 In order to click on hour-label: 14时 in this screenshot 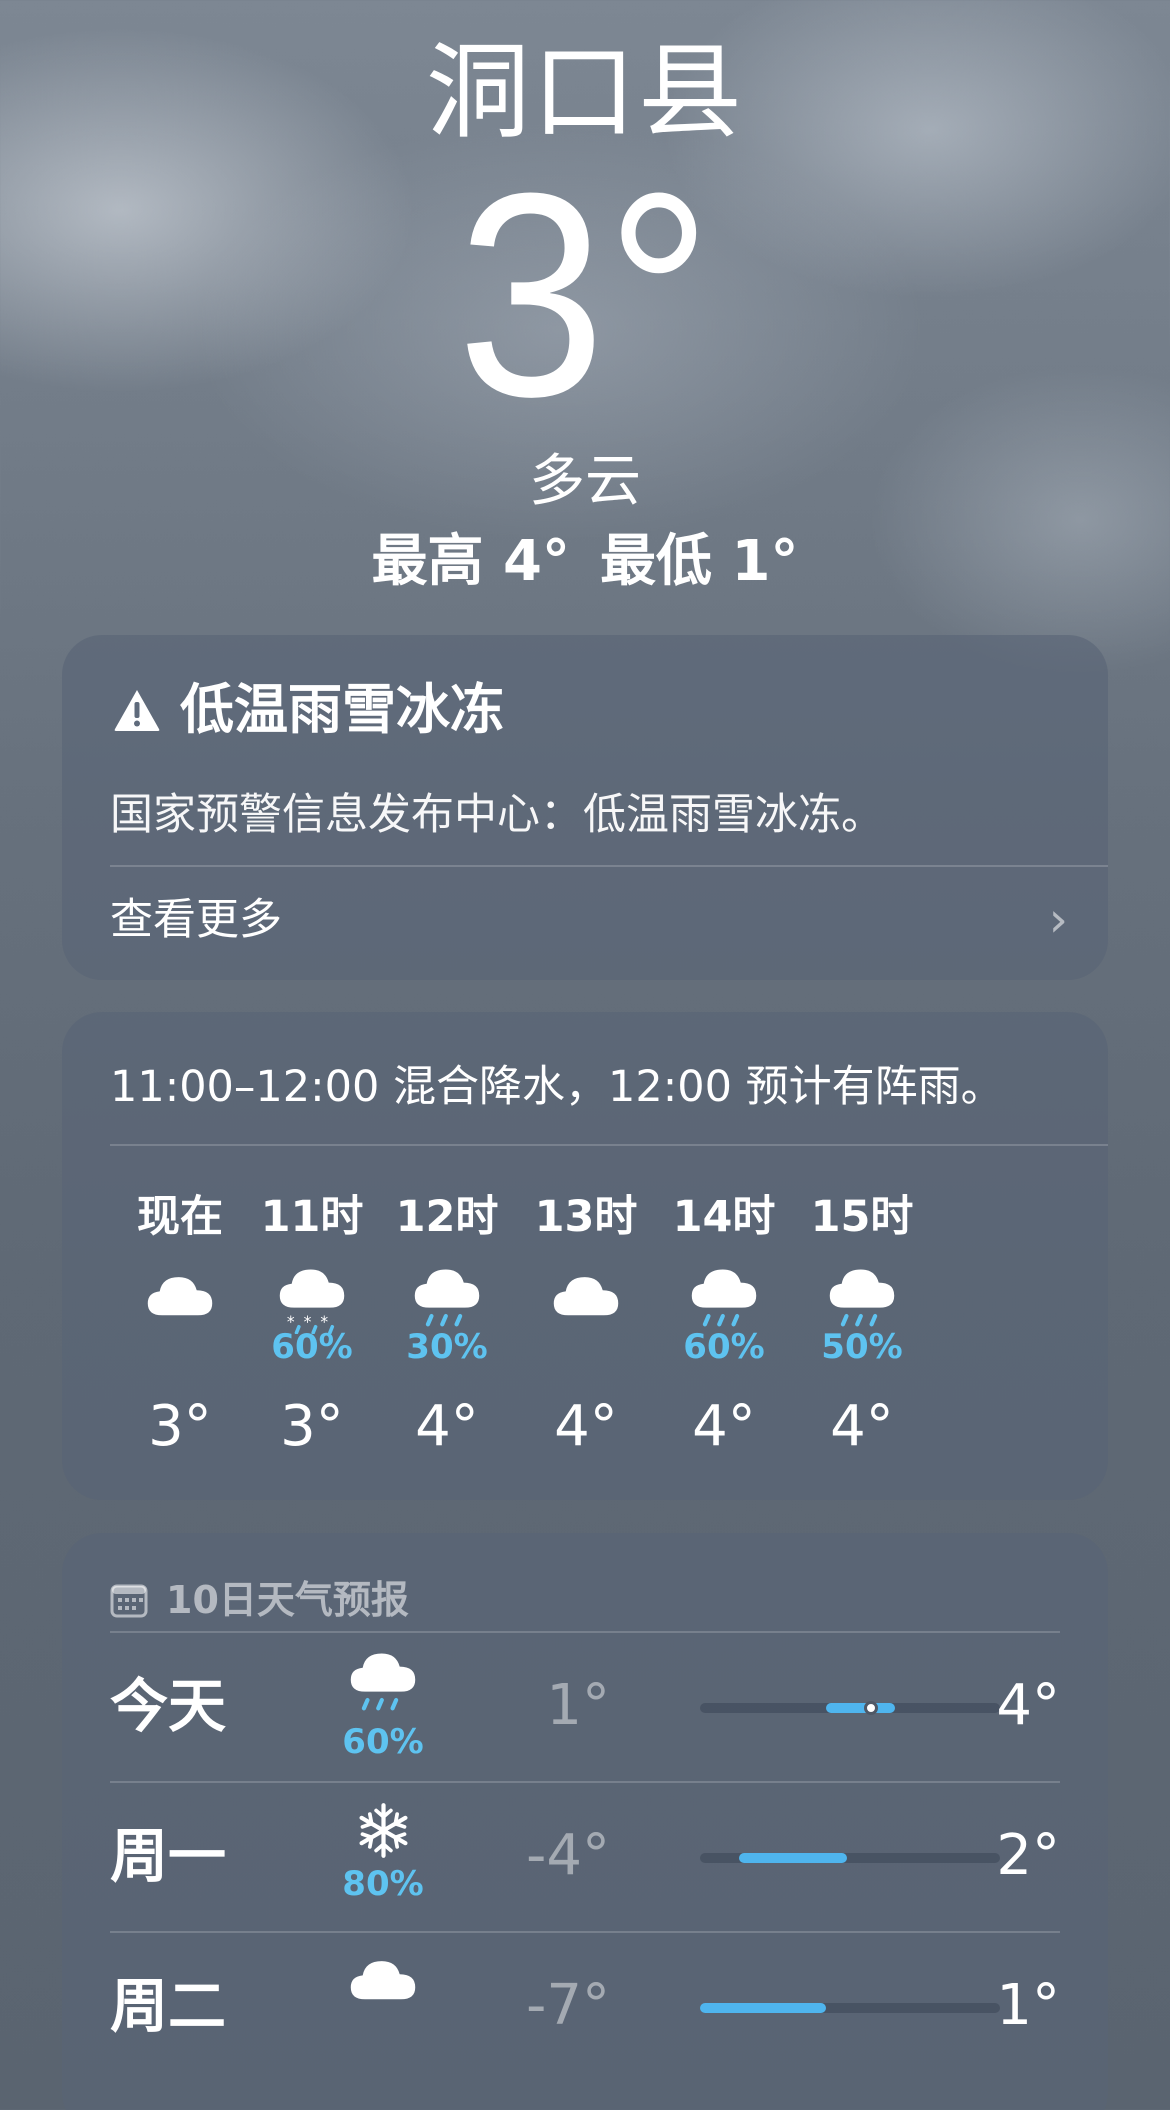, I will do `click(724, 1217)`.